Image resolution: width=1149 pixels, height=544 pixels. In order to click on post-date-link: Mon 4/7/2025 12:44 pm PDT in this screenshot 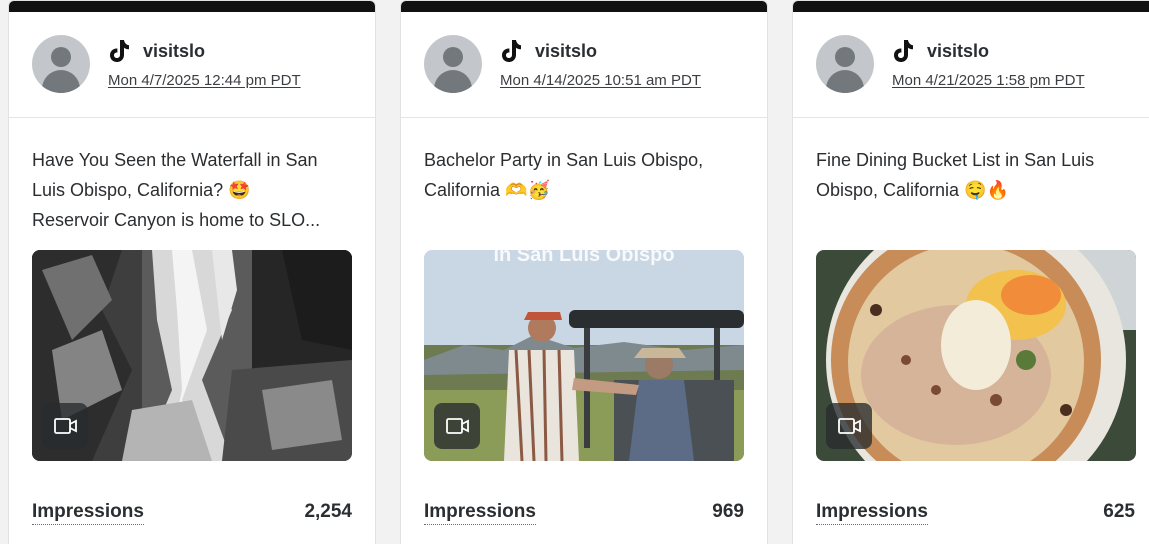, I will do `click(204, 80)`.